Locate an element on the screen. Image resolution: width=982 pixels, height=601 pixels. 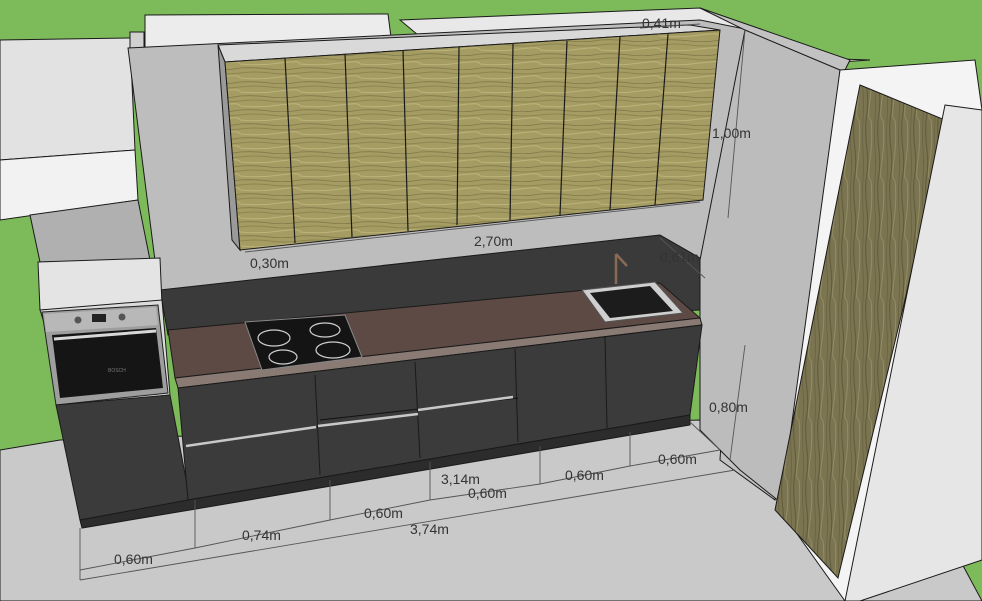
dim-base-height: 0,80m is located at coordinates (728, 407).